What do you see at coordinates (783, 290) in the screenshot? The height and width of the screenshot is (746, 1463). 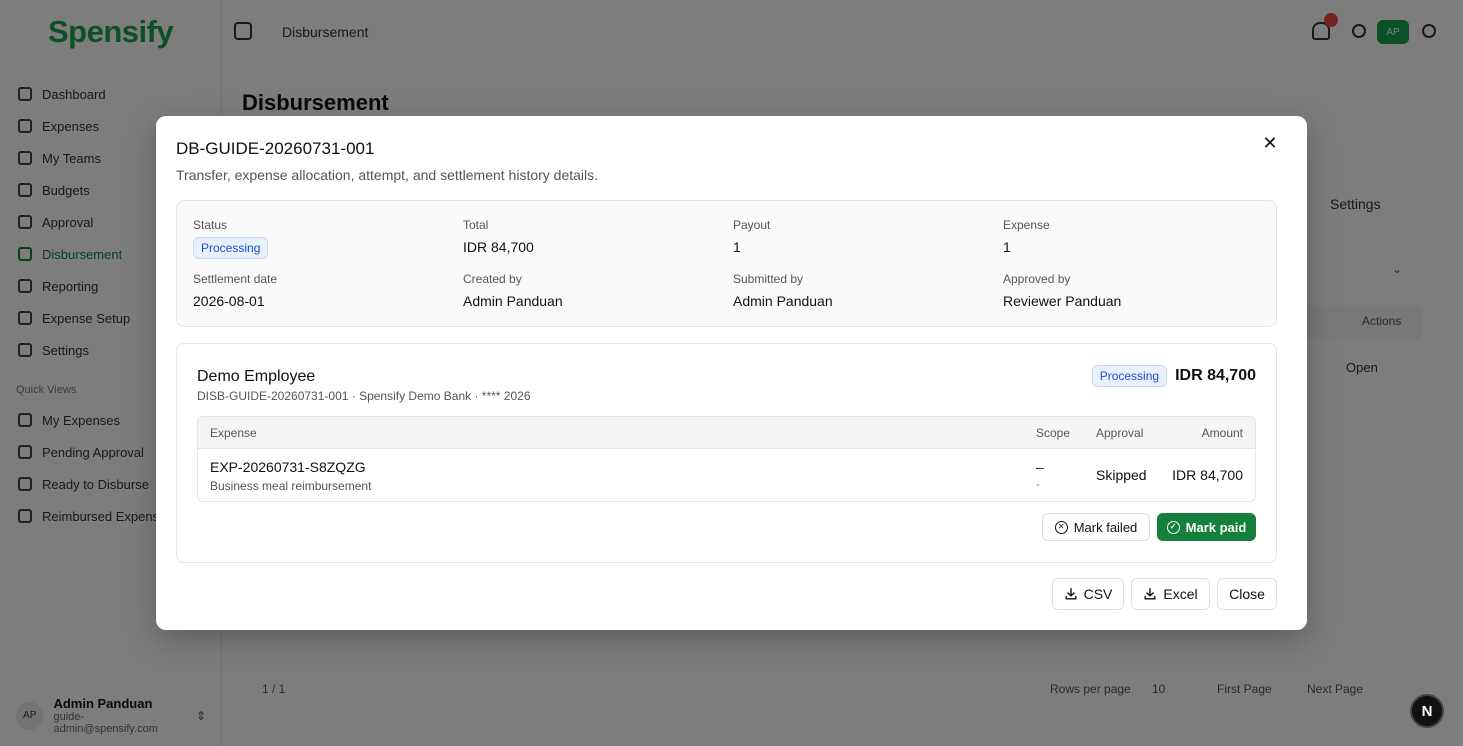 I see `submitted-by-field: Submitted by Admin Panduan` at bounding box center [783, 290].